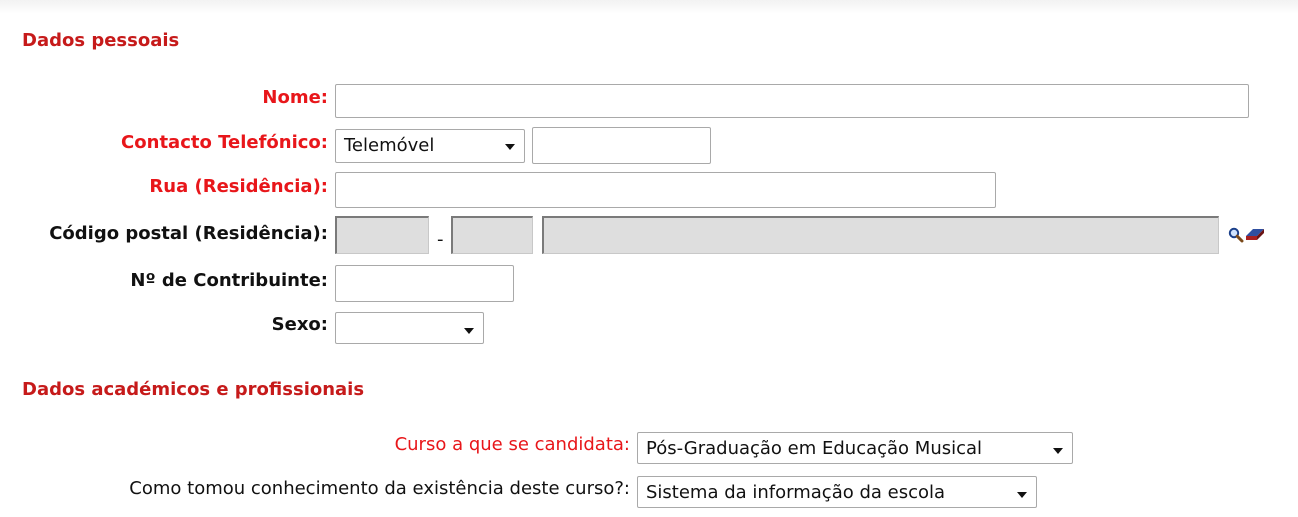 The image size is (1298, 517). What do you see at coordinates (295, 97) in the screenshot?
I see `name-label: Nome:` at bounding box center [295, 97].